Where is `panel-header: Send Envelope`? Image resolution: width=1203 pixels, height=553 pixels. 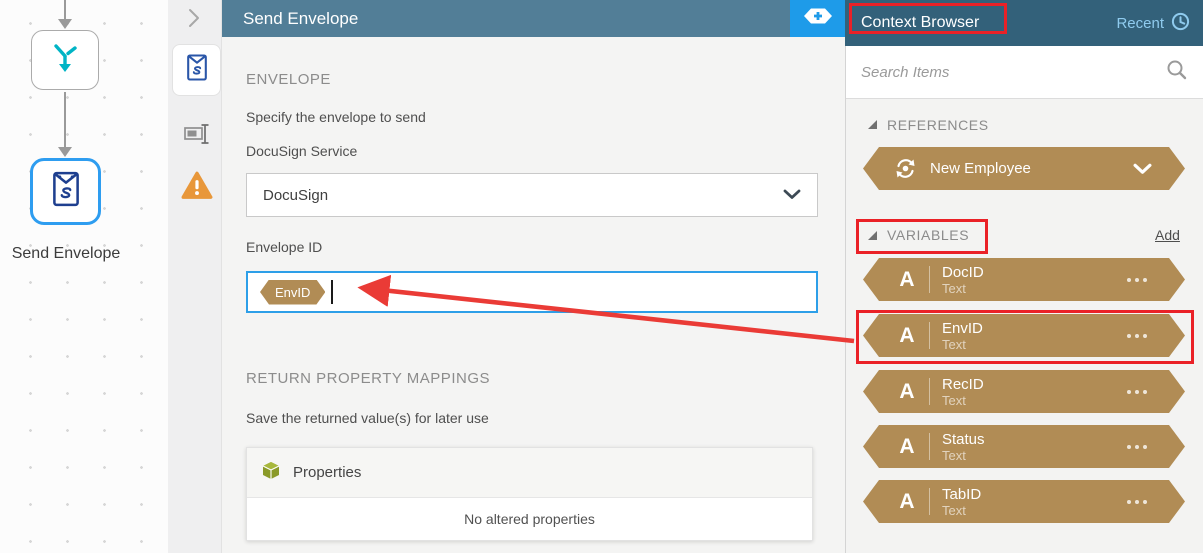
panel-header: Send Envelope is located at coordinates (506, 18).